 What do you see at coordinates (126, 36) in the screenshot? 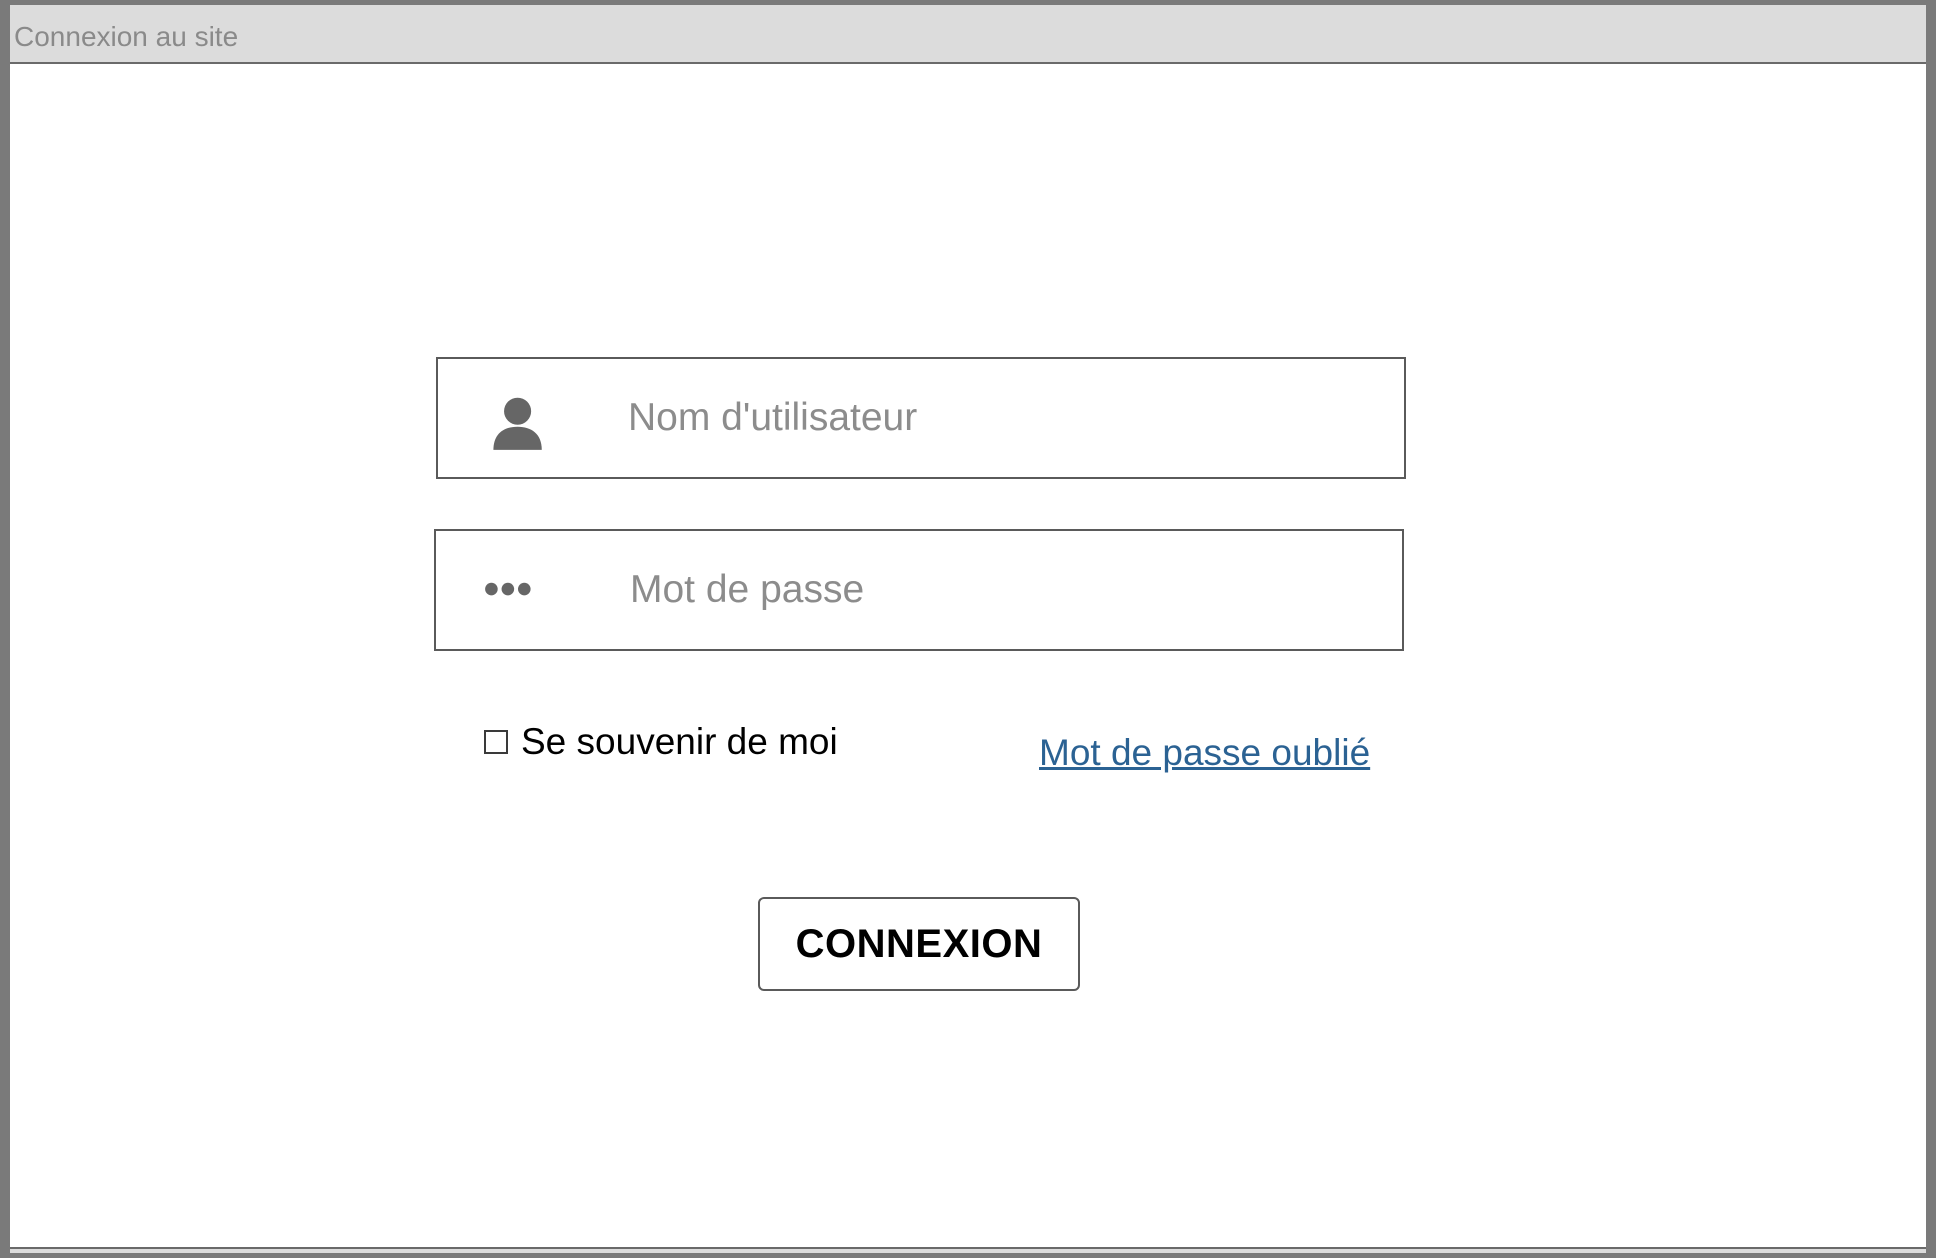
I see `window-title: Connexion au site` at bounding box center [126, 36].